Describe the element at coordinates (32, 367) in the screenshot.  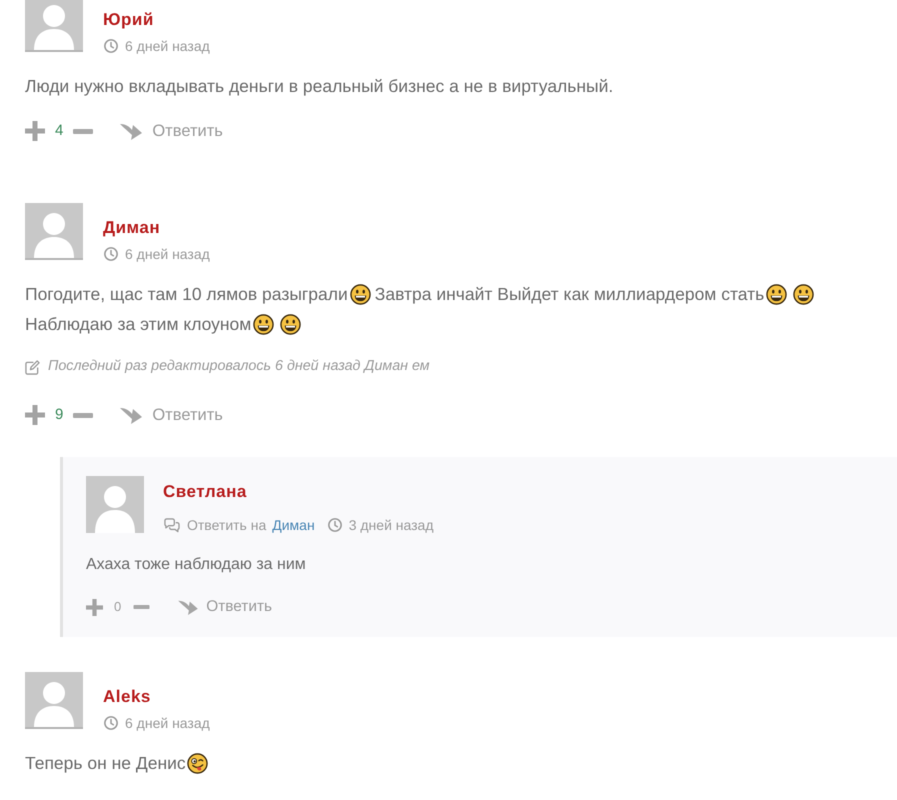
I see `edit-icon` at that location.